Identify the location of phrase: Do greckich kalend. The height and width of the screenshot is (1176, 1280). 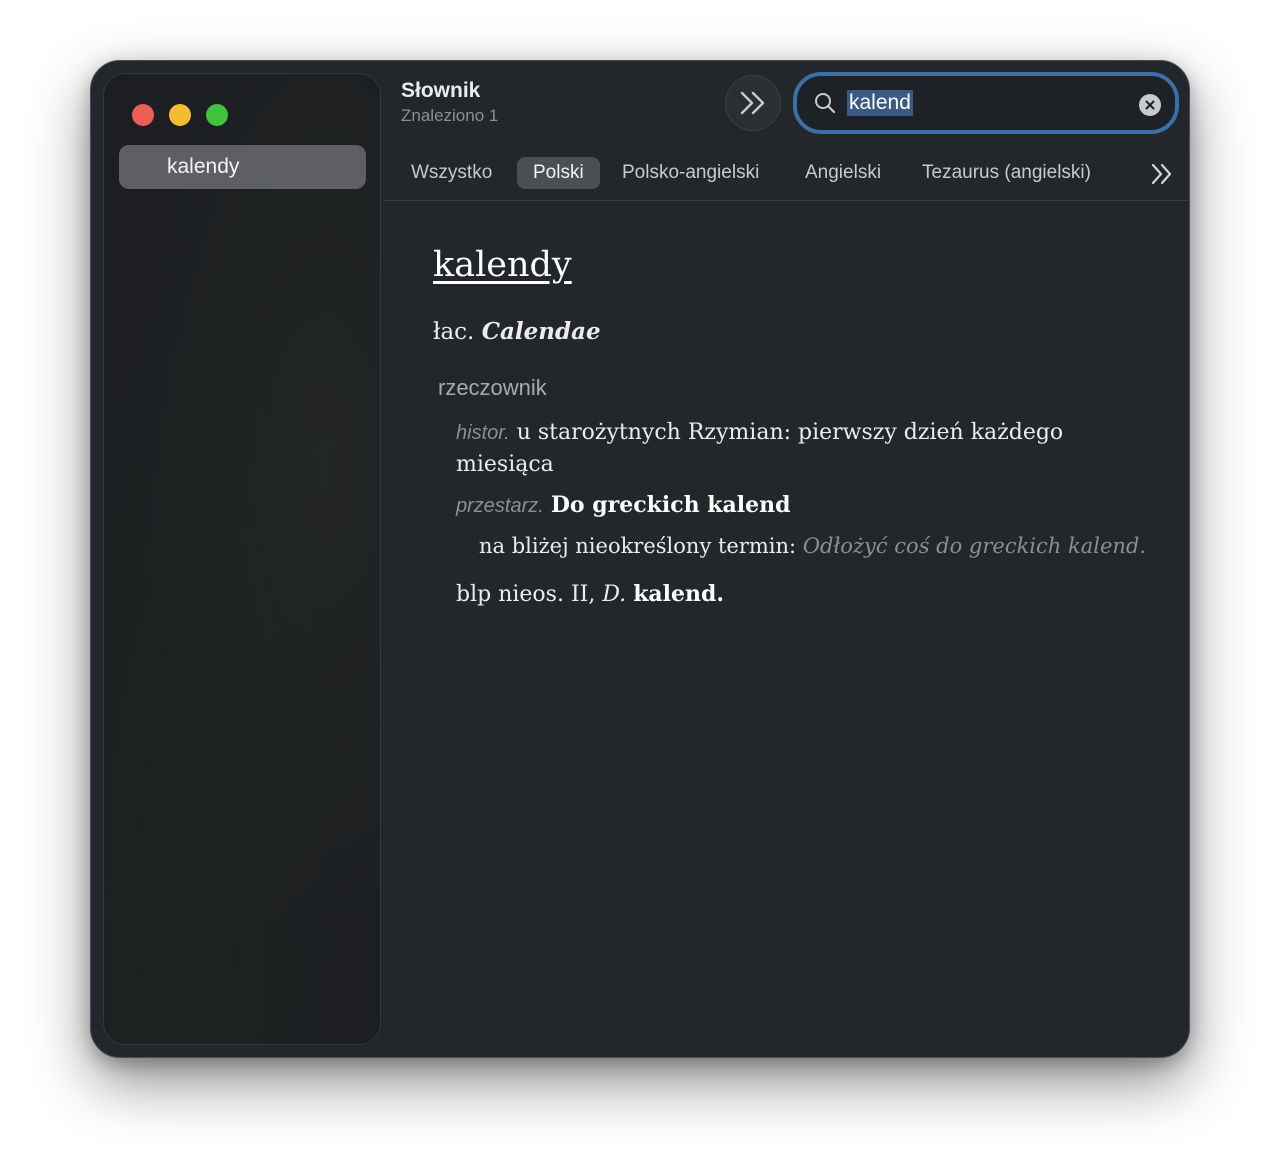
(670, 505).